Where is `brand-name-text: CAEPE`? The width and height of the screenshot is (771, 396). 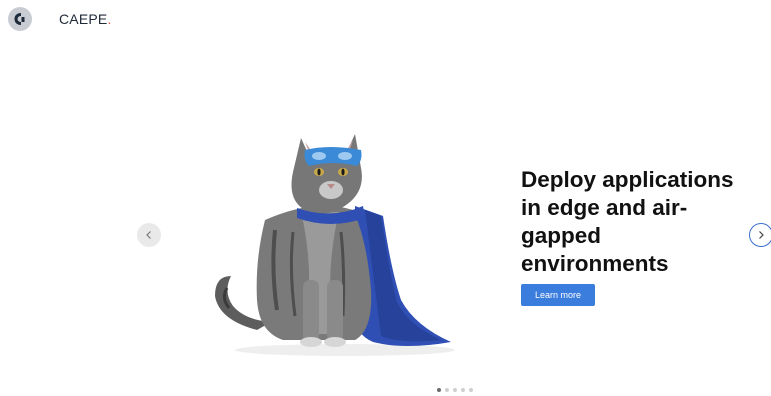 brand-name-text: CAEPE is located at coordinates (83, 19).